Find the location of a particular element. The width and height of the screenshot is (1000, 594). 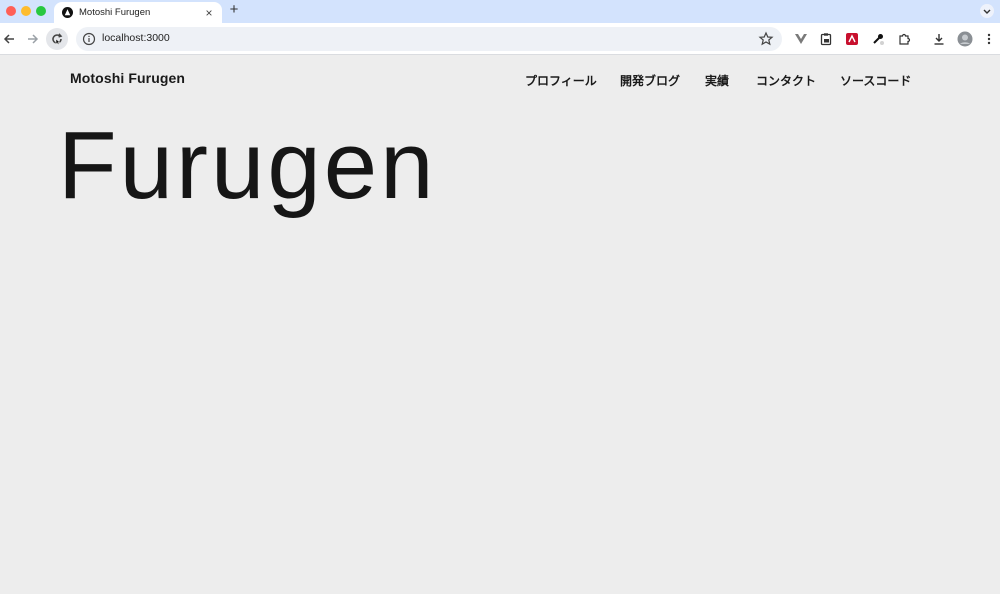

back-arrow-icon is located at coordinates (8, 39).